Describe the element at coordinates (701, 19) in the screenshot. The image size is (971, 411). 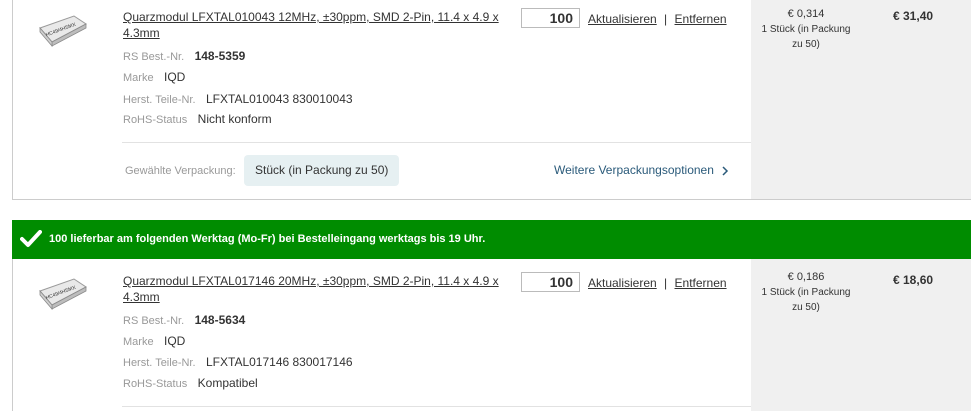
I see `remove-link-1: Entfernen` at that location.